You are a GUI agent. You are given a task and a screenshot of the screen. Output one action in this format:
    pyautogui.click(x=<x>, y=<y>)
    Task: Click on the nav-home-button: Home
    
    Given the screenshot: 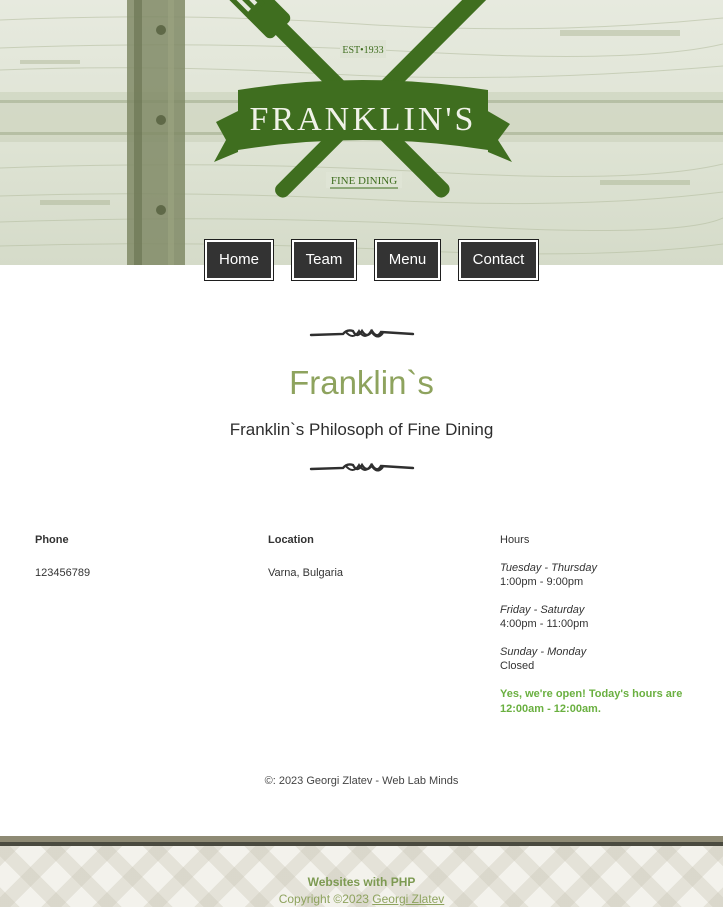 What is the action you would take?
    pyautogui.click(x=239, y=260)
    